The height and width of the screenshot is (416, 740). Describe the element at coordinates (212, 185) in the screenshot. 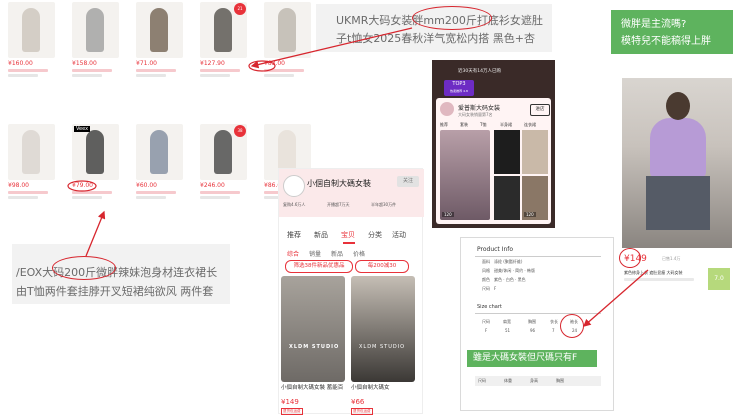

I see `grid-product-price: ¥246.00` at that location.